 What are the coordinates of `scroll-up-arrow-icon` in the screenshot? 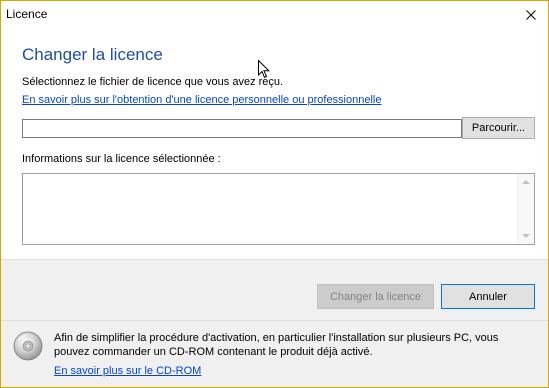 It's located at (526, 182).